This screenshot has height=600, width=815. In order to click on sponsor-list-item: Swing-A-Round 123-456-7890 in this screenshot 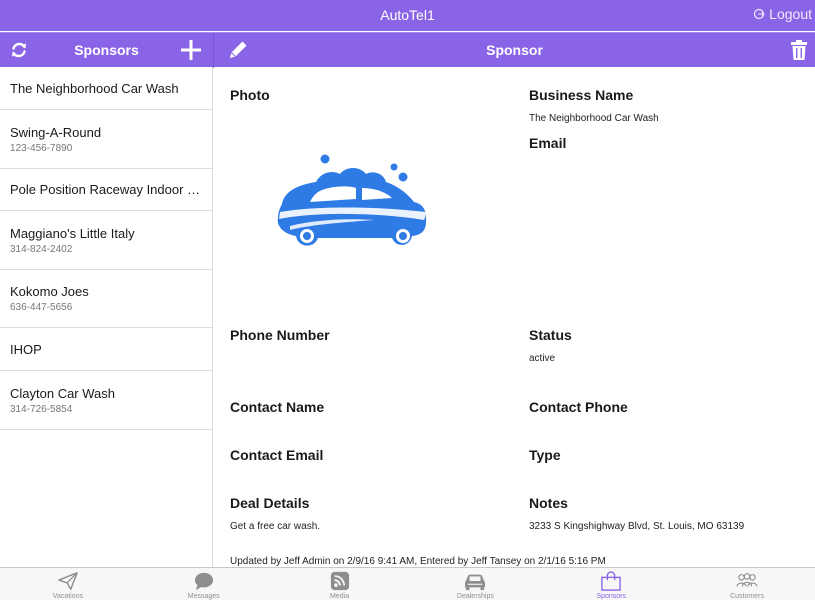, I will do `click(106, 139)`.